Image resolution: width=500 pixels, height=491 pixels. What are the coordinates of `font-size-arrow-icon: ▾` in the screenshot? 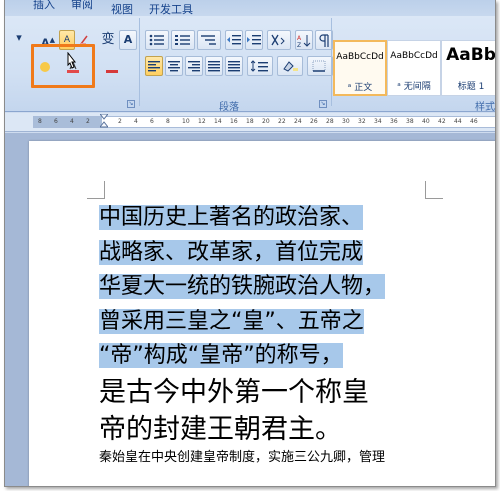 It's located at (19, 38).